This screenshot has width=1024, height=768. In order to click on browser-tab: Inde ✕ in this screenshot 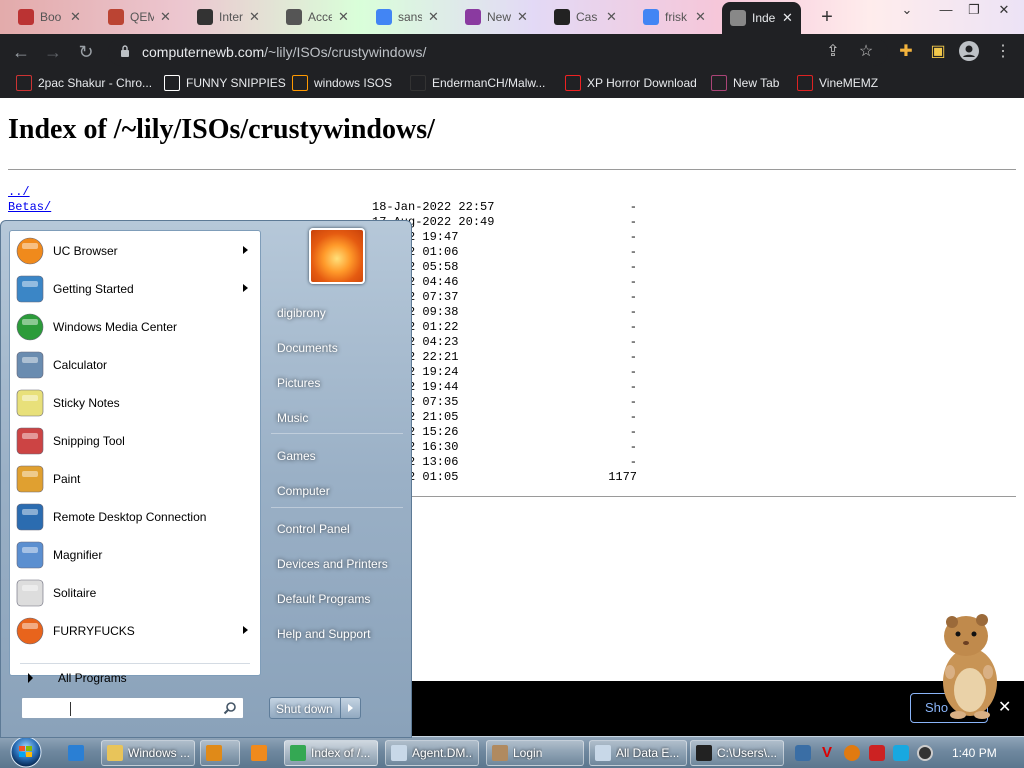, I will do `click(761, 18)`.